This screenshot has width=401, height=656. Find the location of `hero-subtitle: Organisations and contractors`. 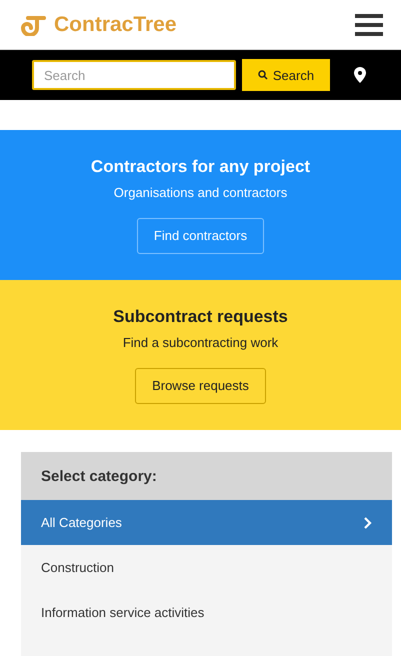

hero-subtitle: Organisations and contractors is located at coordinates (201, 192).